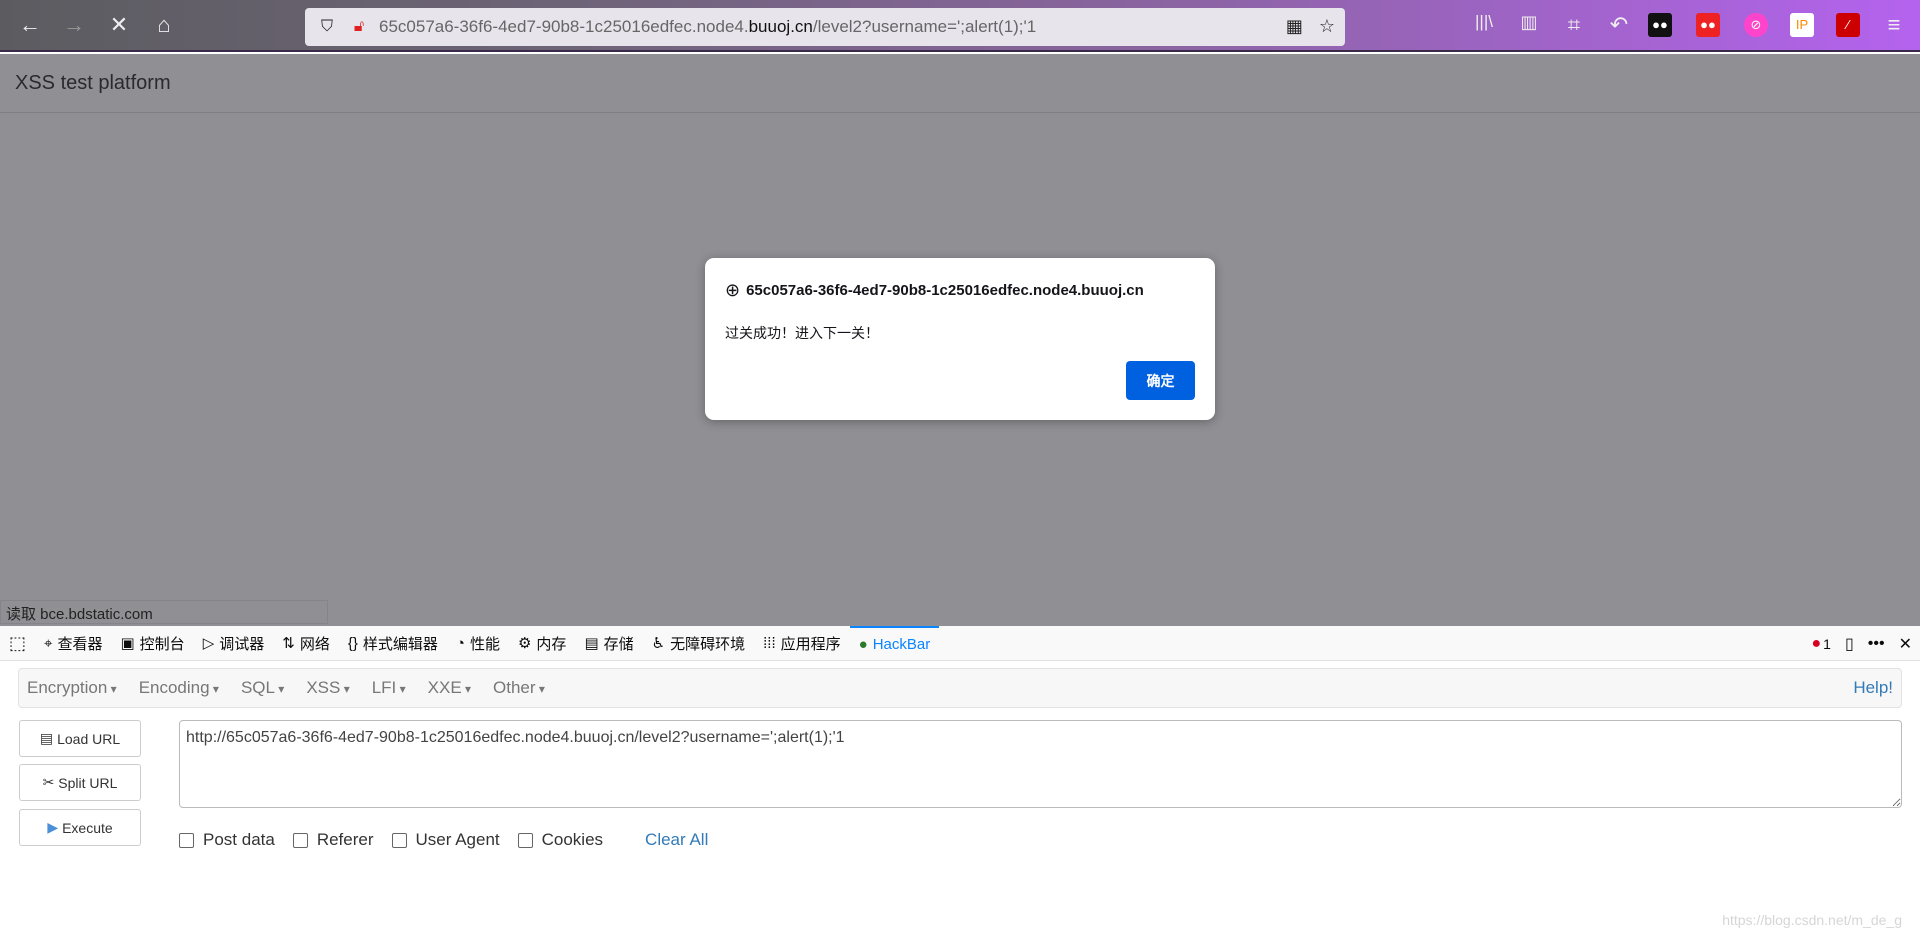  I want to click on menu-label: LFI, so click(384, 687).